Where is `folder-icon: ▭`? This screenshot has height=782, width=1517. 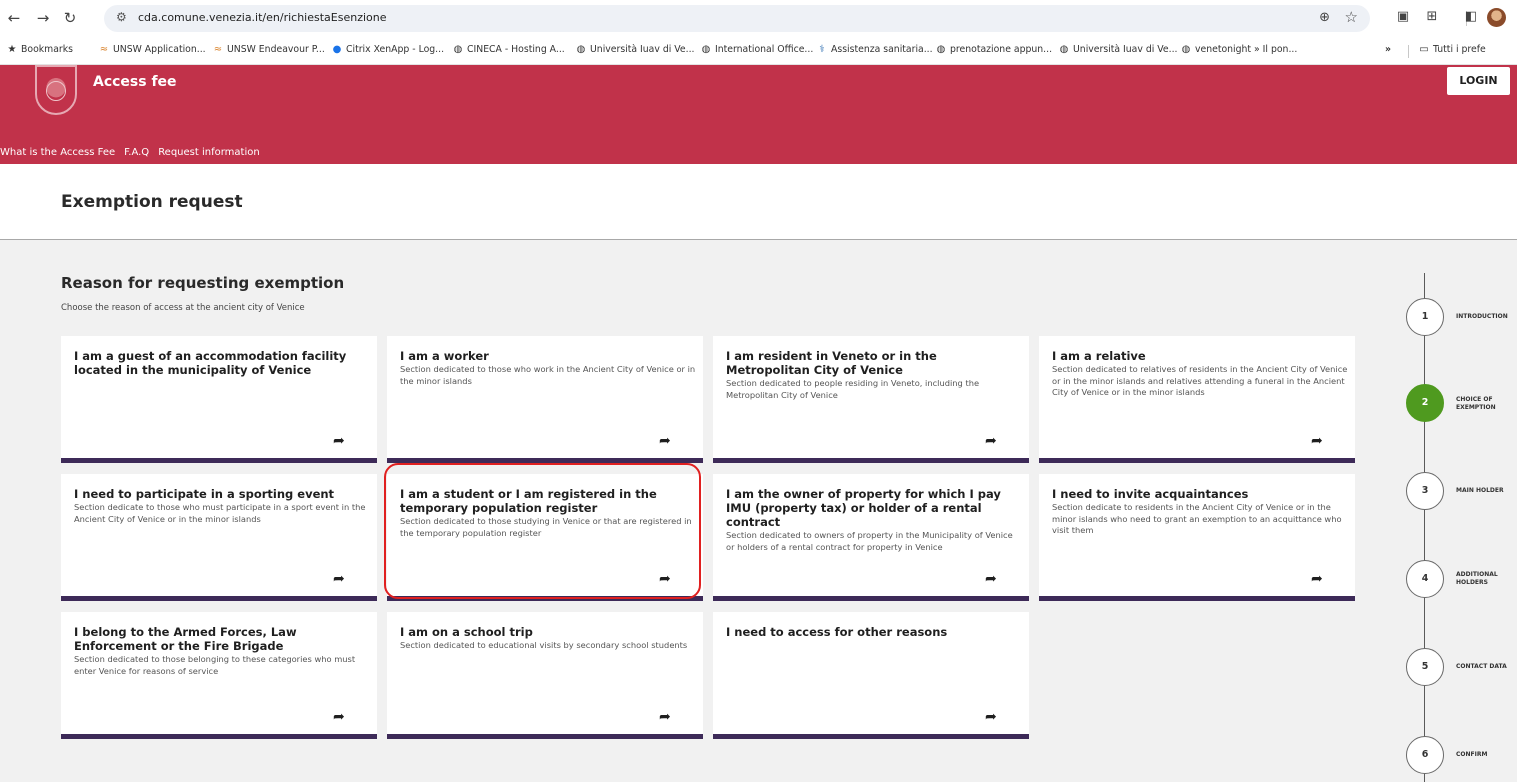 folder-icon: ▭ is located at coordinates (1424, 49).